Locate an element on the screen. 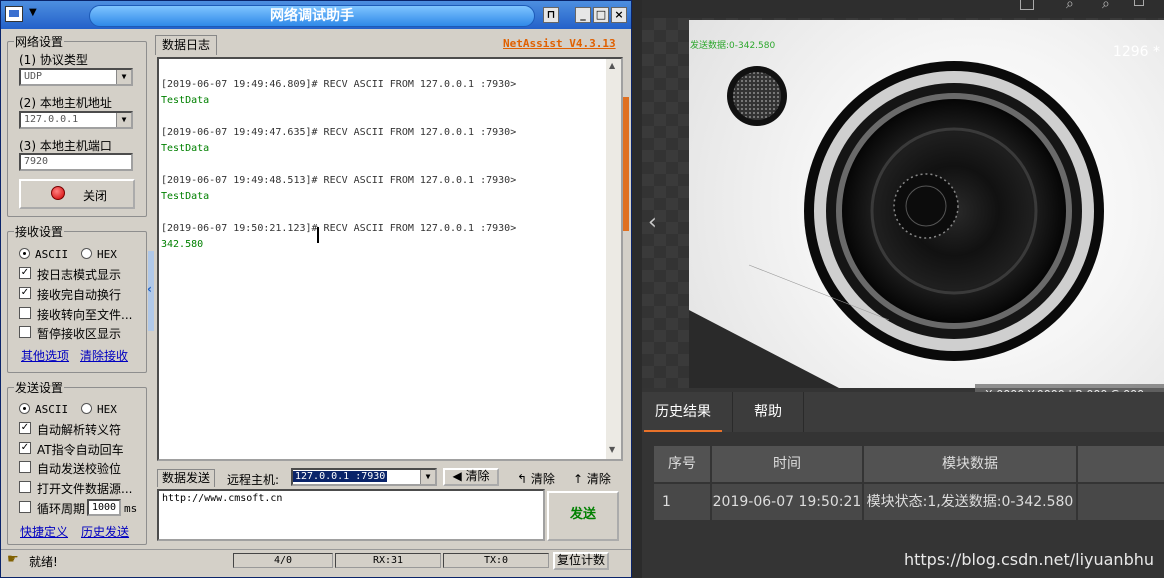  table-cell-time: 2019-06-07 19:50:21 is located at coordinates (787, 502).